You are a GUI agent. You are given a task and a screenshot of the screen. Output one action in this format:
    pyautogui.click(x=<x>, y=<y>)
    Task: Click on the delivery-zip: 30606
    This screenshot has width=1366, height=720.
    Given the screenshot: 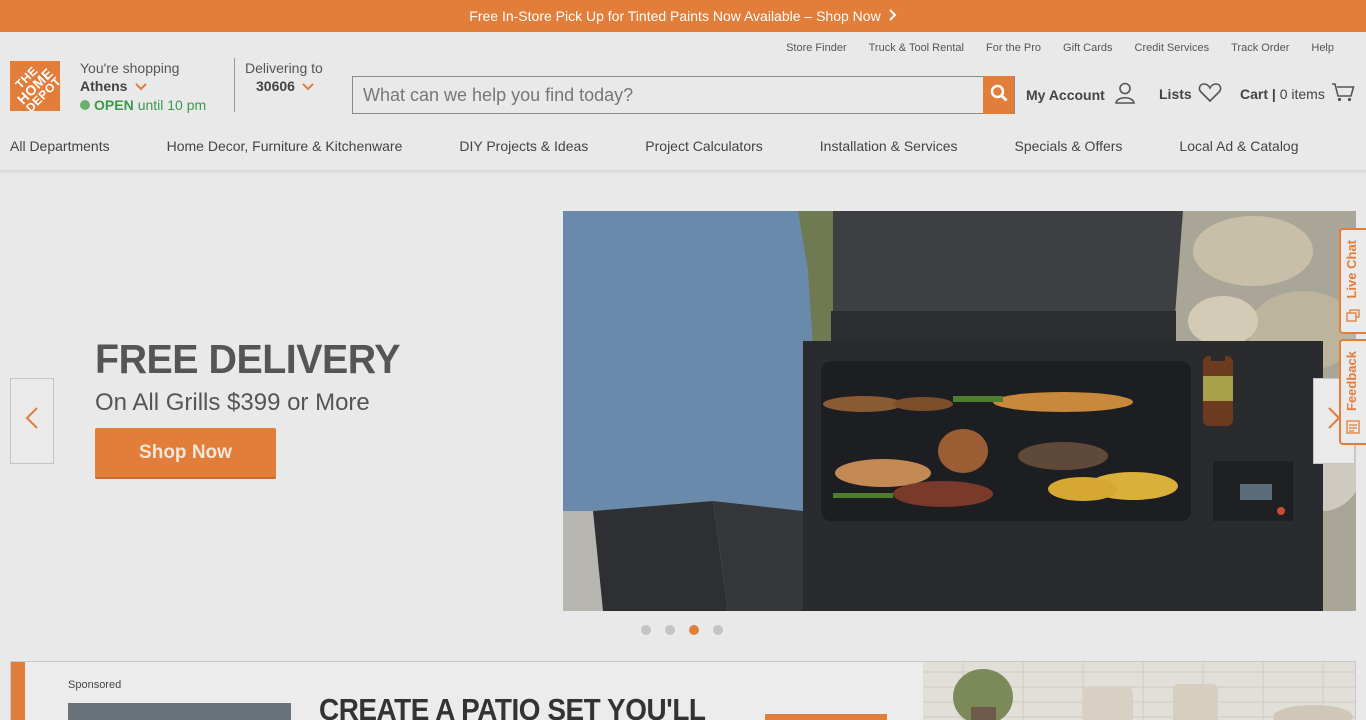 What is the action you would take?
    pyautogui.click(x=275, y=86)
    